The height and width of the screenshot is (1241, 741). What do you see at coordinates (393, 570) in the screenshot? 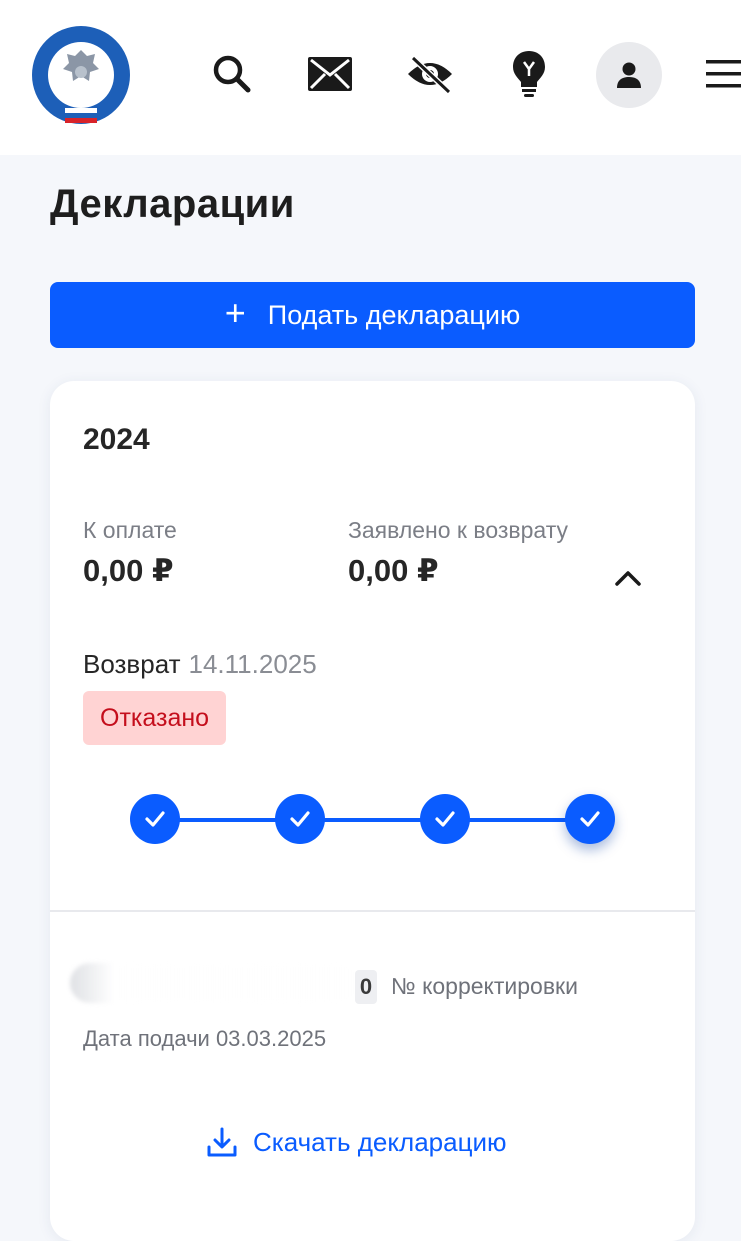
I see `declared-refund-value: 0,00 ₽` at bounding box center [393, 570].